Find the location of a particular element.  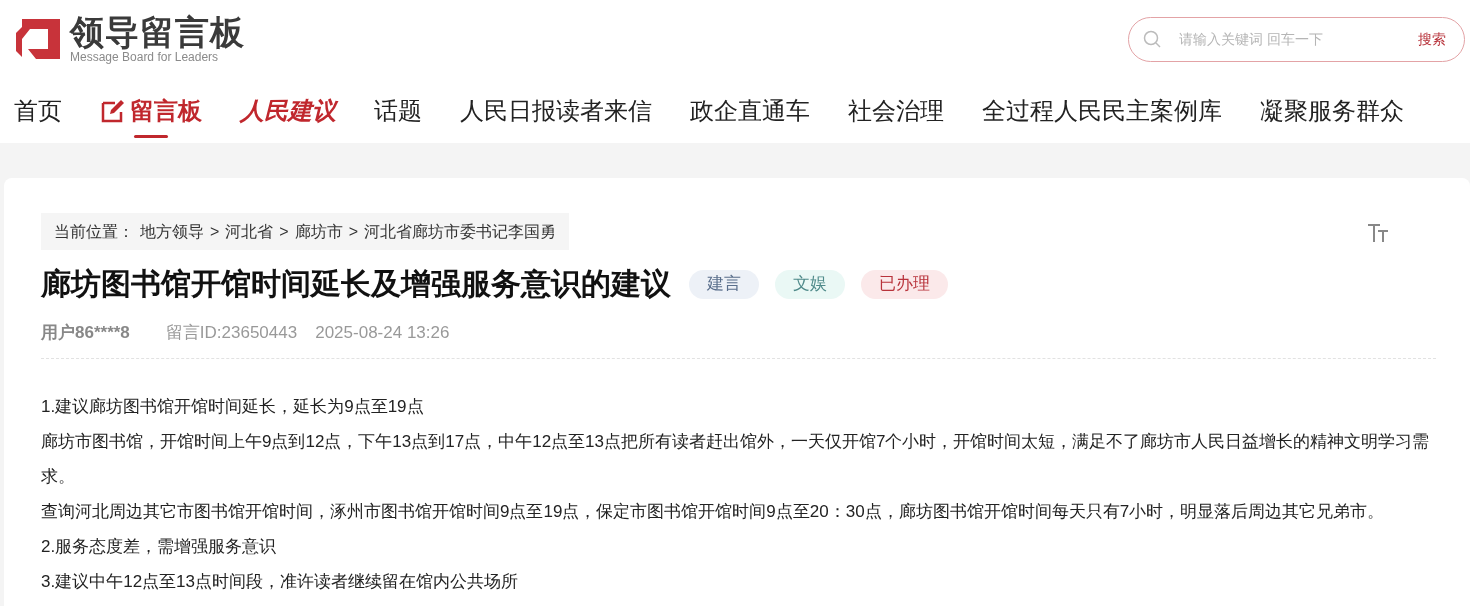

body-paragraph: 2.服务态度差，需增强服务意识 is located at coordinates (159, 546).